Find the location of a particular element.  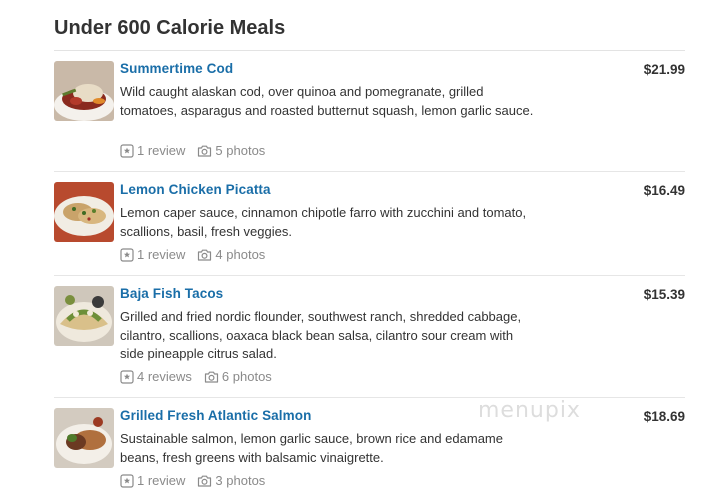

dish-meta: 1 review 4 photos is located at coordinates (192, 254).